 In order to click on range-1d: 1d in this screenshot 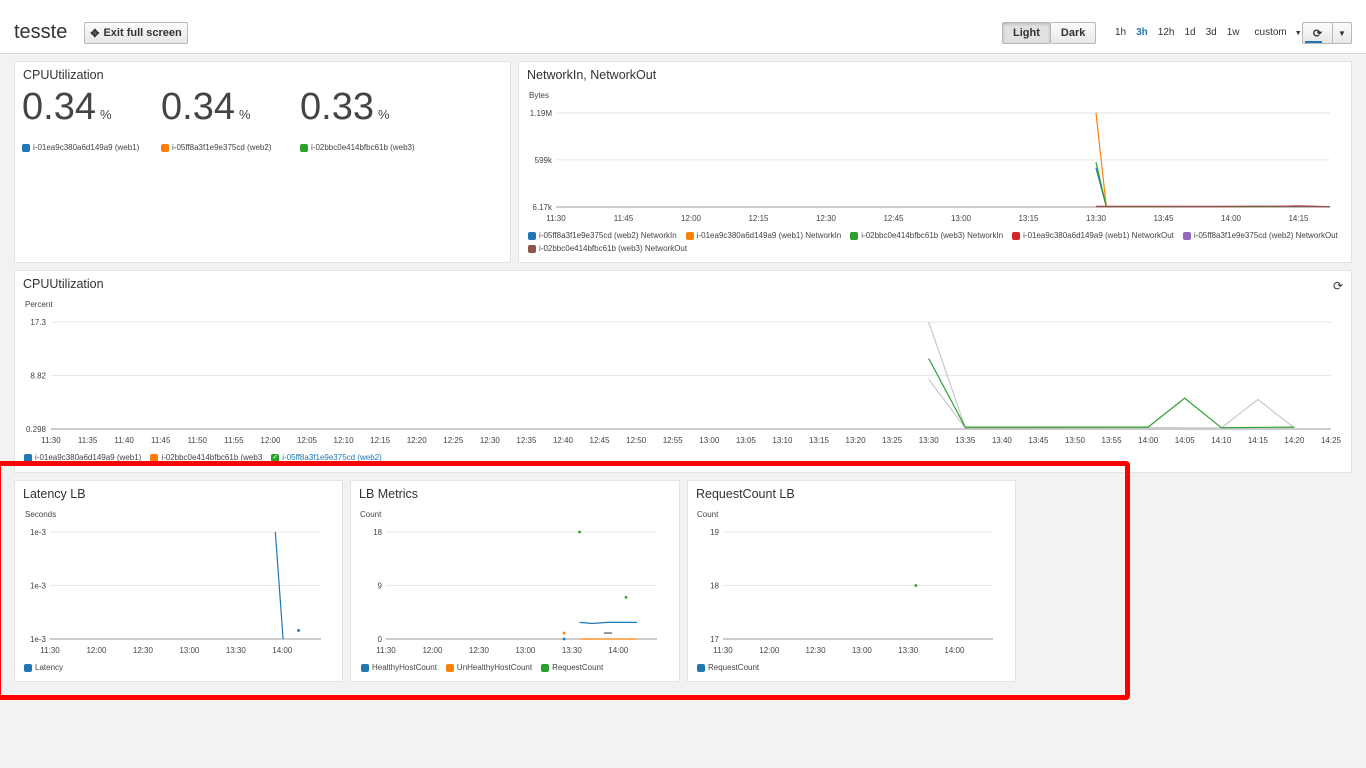, I will do `click(1189, 32)`.